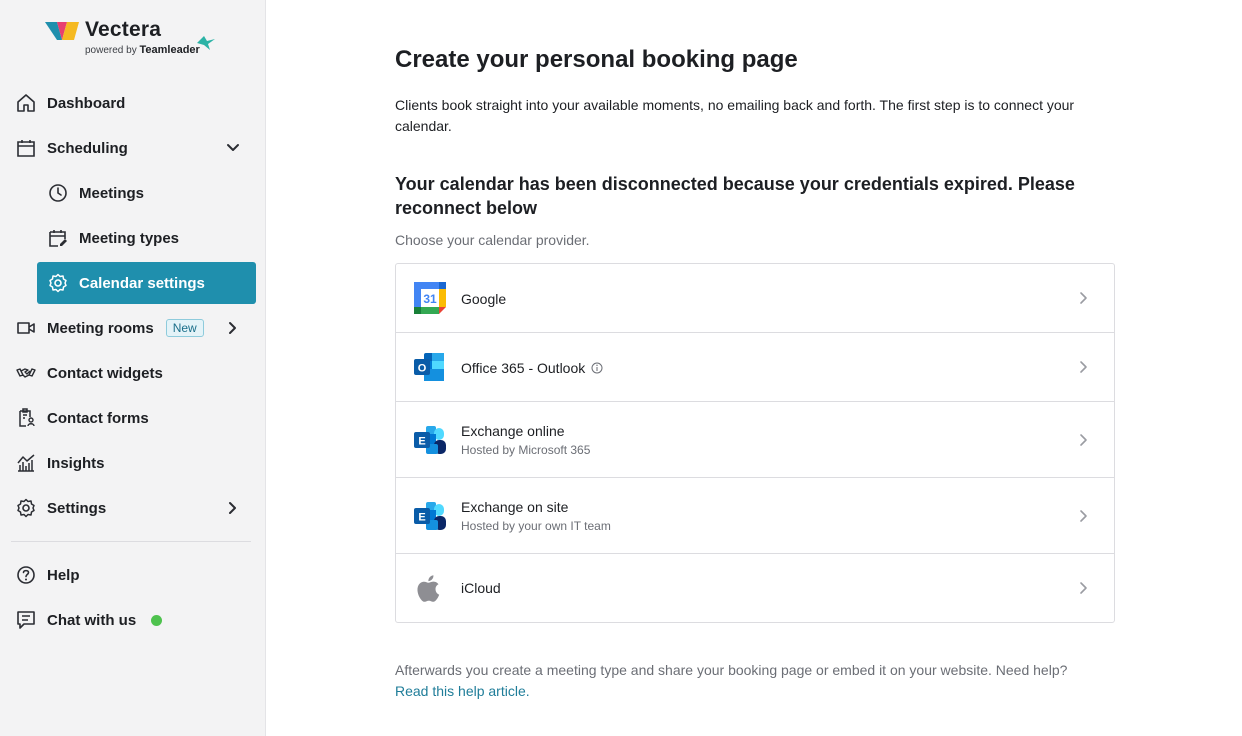  I want to click on clipboard-user-icon, so click(26, 418).